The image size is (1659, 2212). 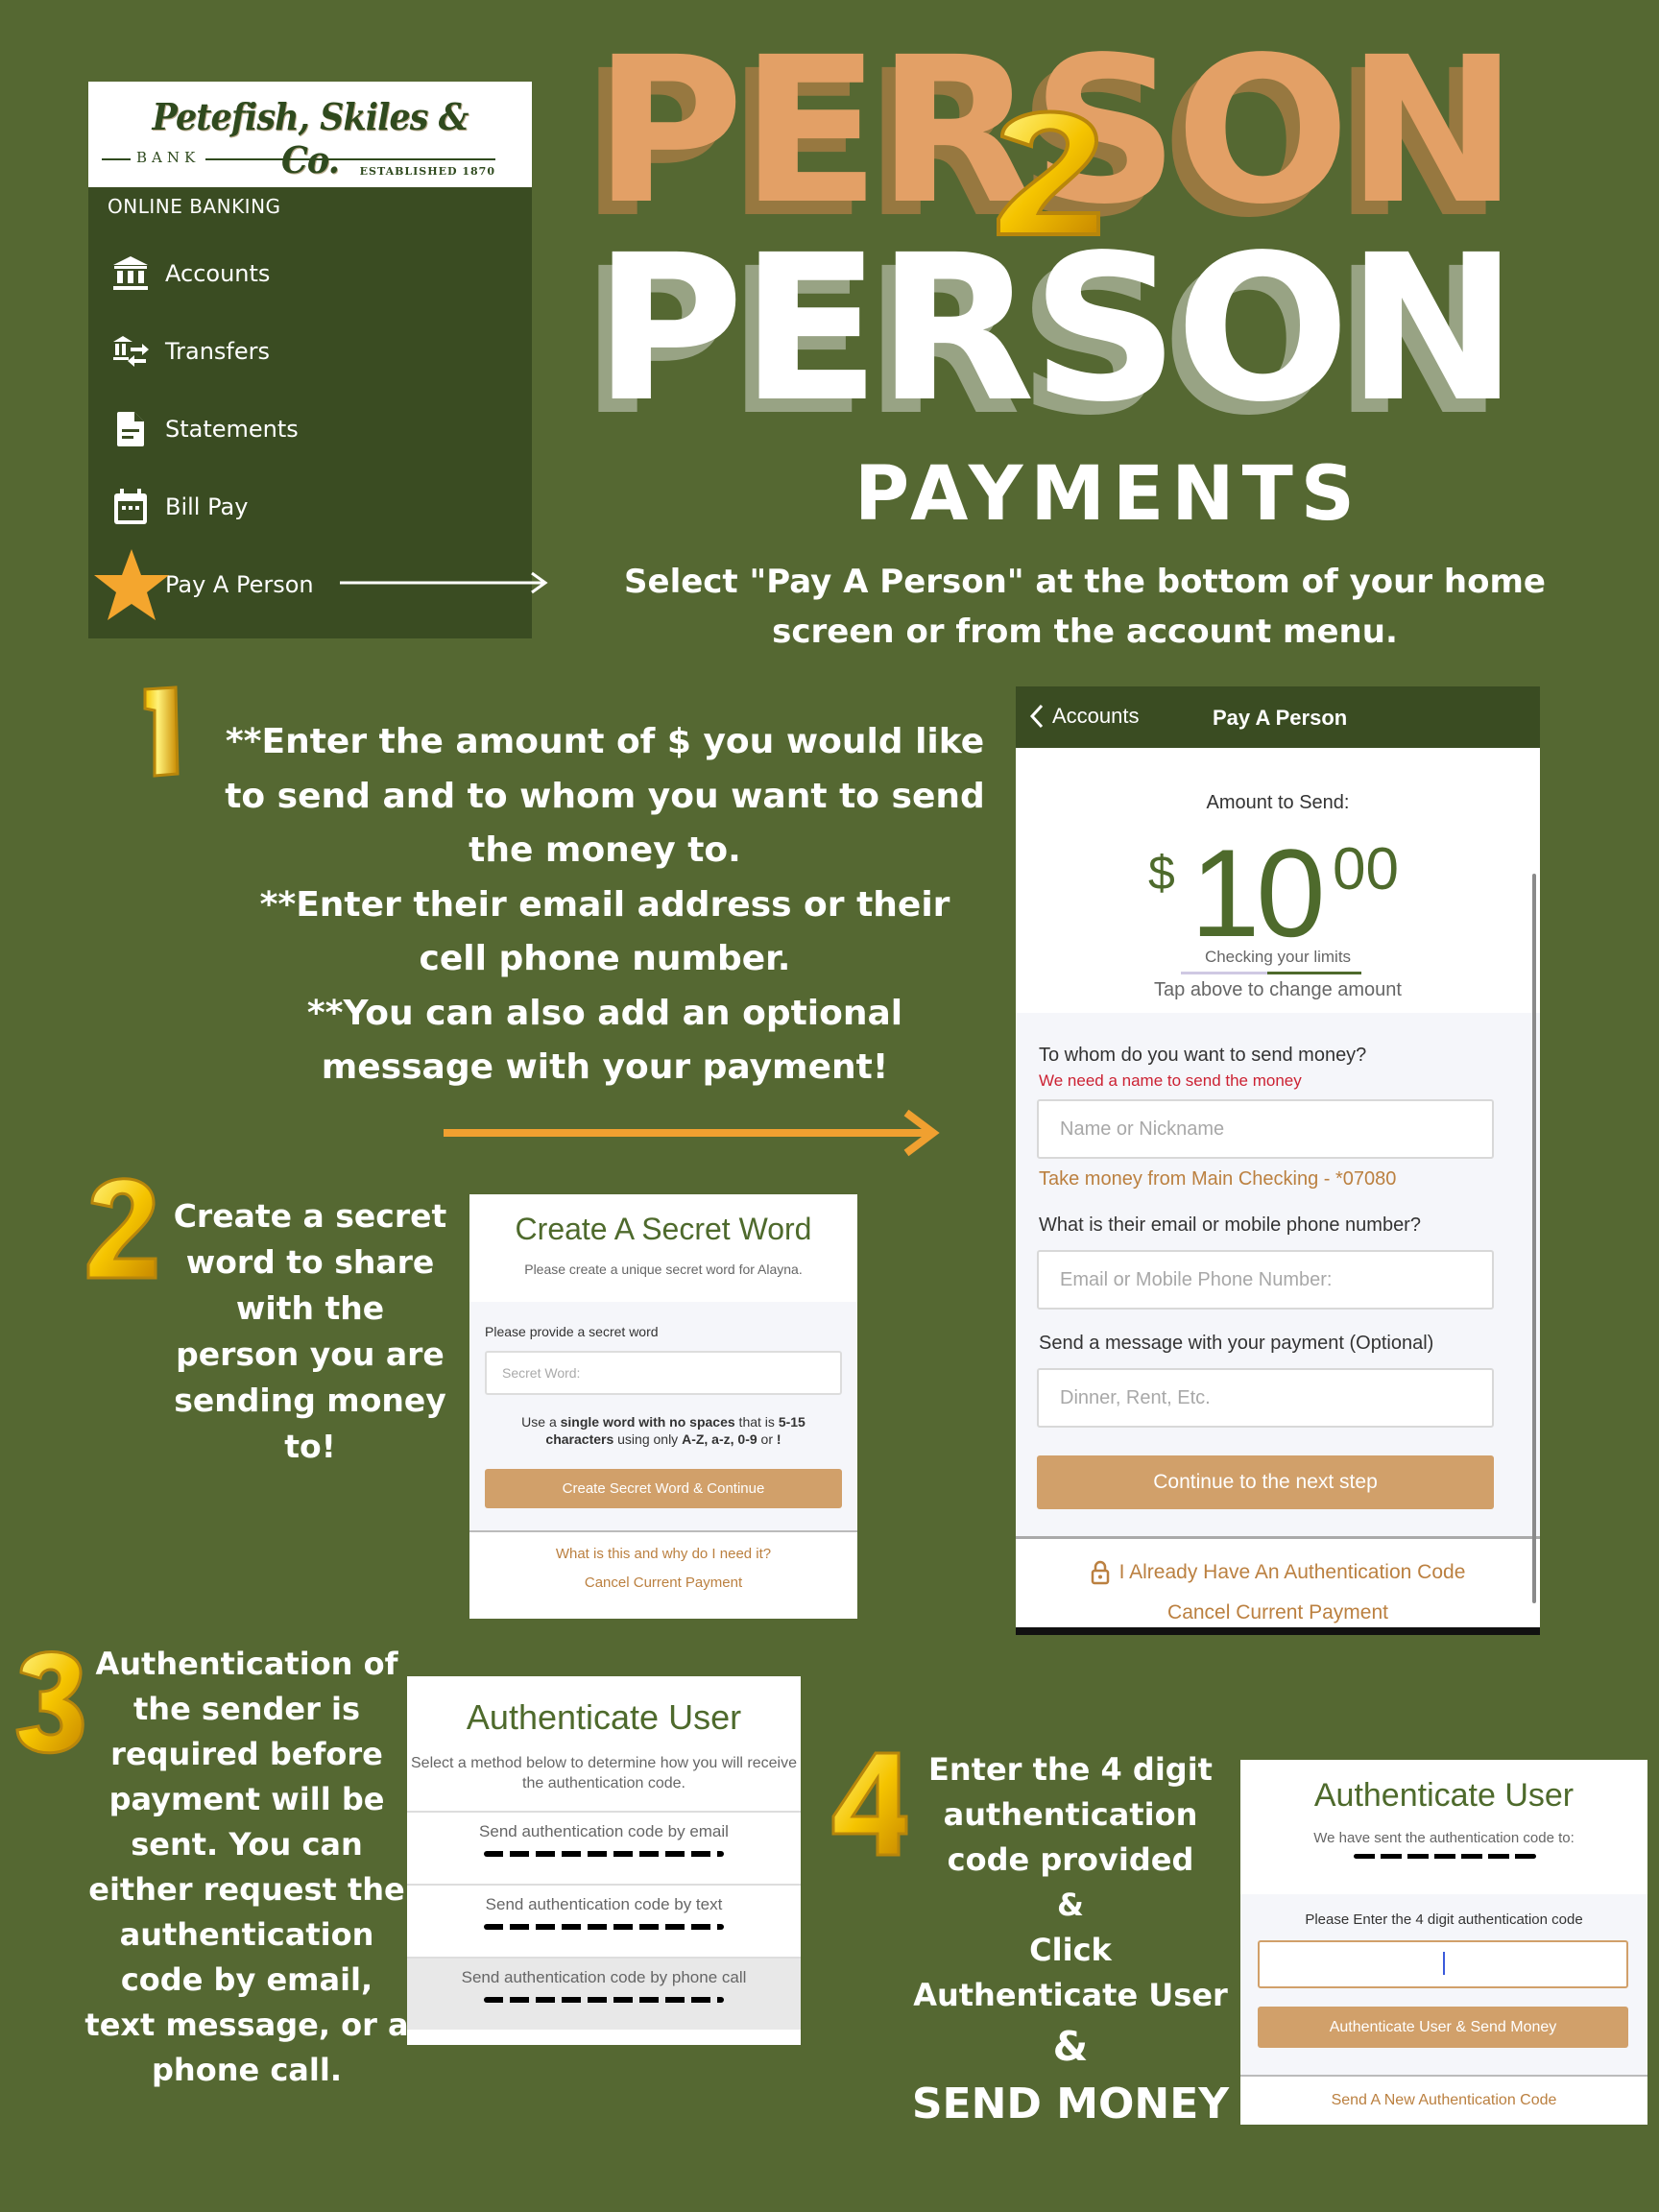 What do you see at coordinates (663, 1229) in the screenshot?
I see `screen-title: Create A Secret Word` at bounding box center [663, 1229].